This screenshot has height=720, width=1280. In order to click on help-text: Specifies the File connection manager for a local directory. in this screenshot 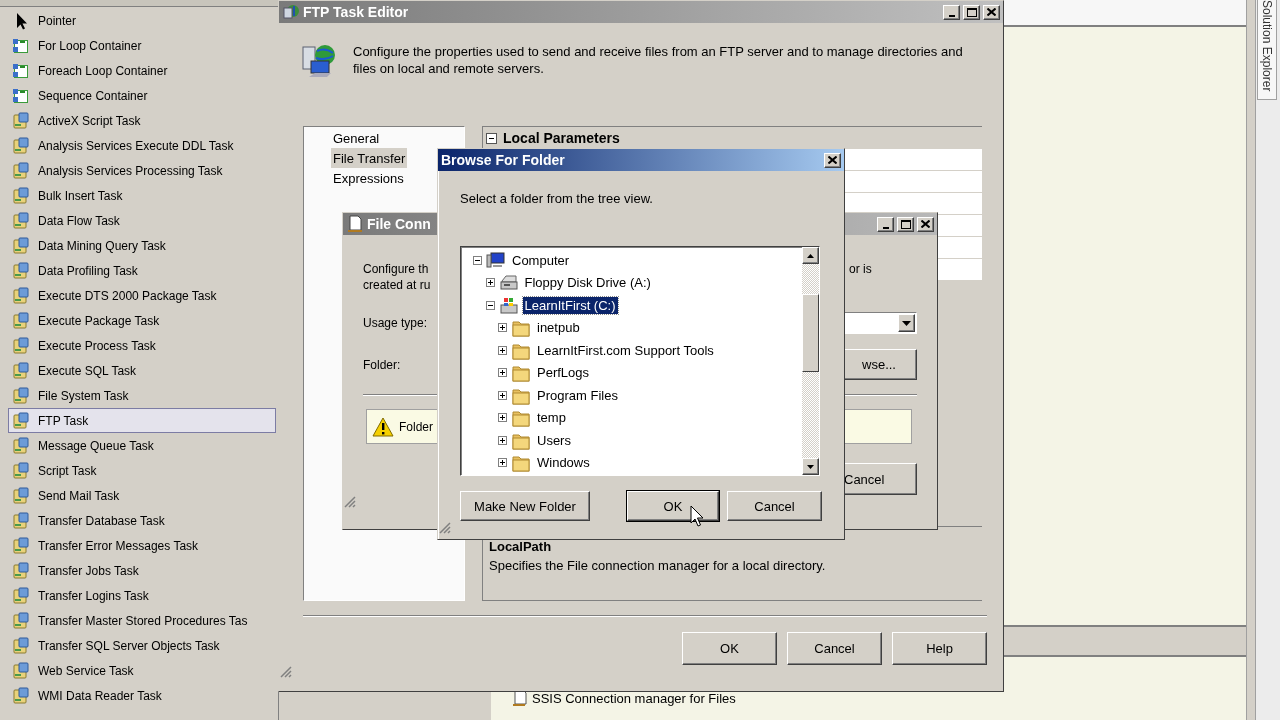, I will do `click(658, 565)`.